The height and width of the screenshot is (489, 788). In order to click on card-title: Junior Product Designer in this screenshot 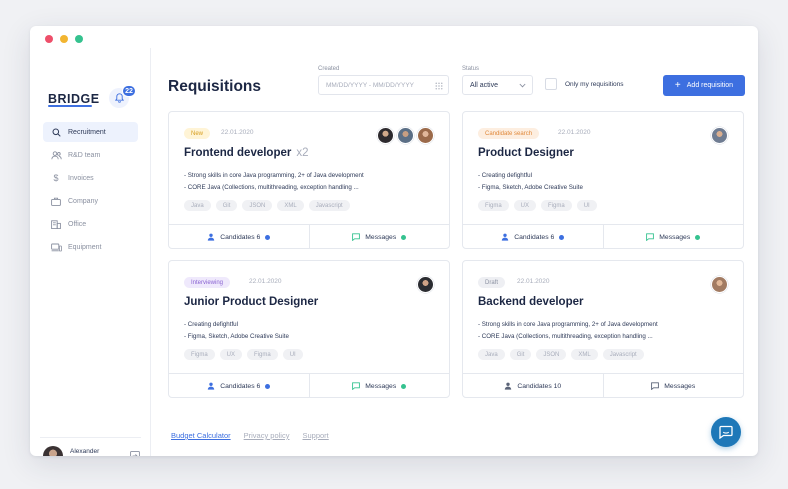, I will do `click(251, 302)`.